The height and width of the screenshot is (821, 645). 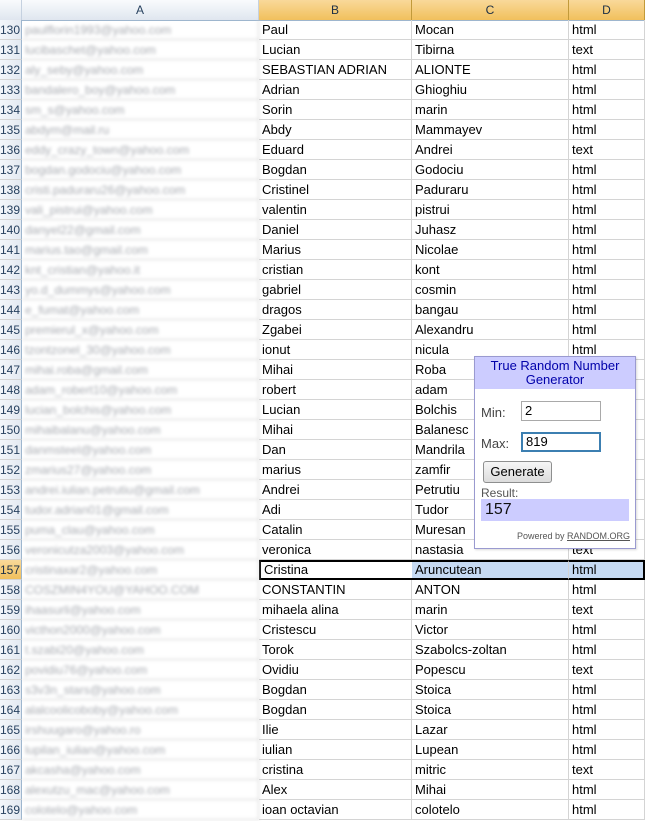 What do you see at coordinates (11, 790) in the screenshot?
I see `row-number: 168` at bounding box center [11, 790].